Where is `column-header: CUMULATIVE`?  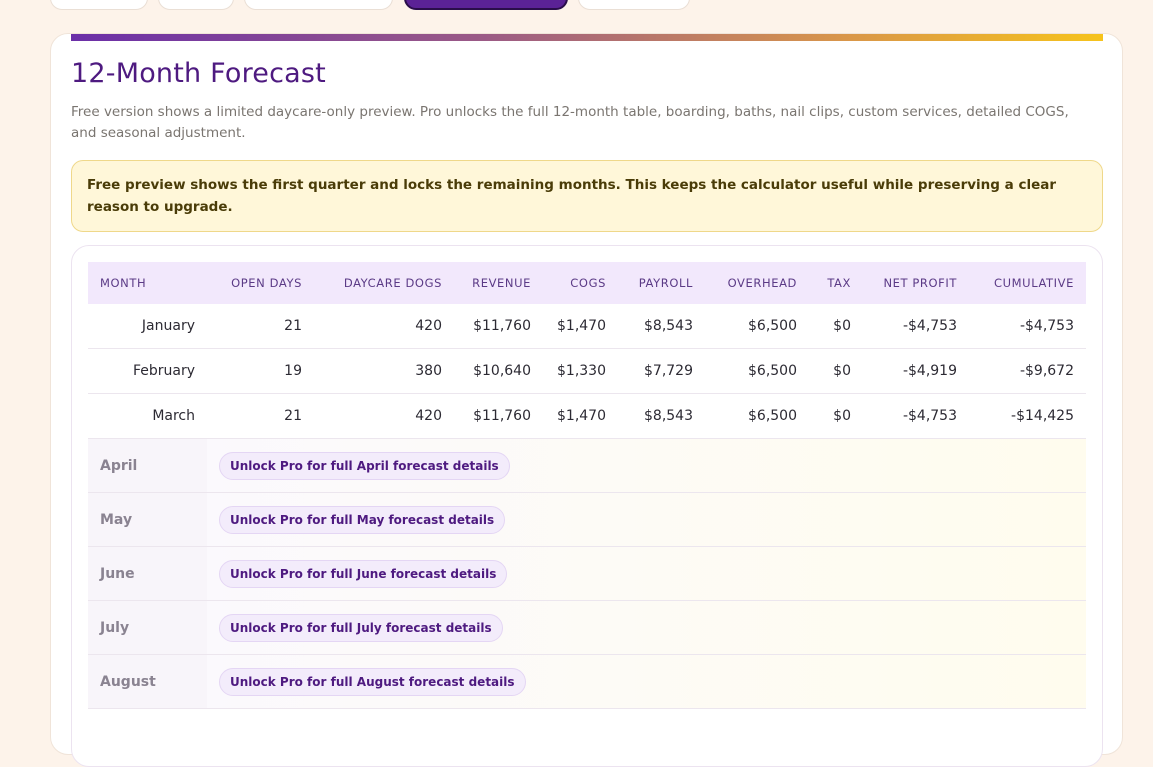 column-header: CUMULATIVE is located at coordinates (1034, 283).